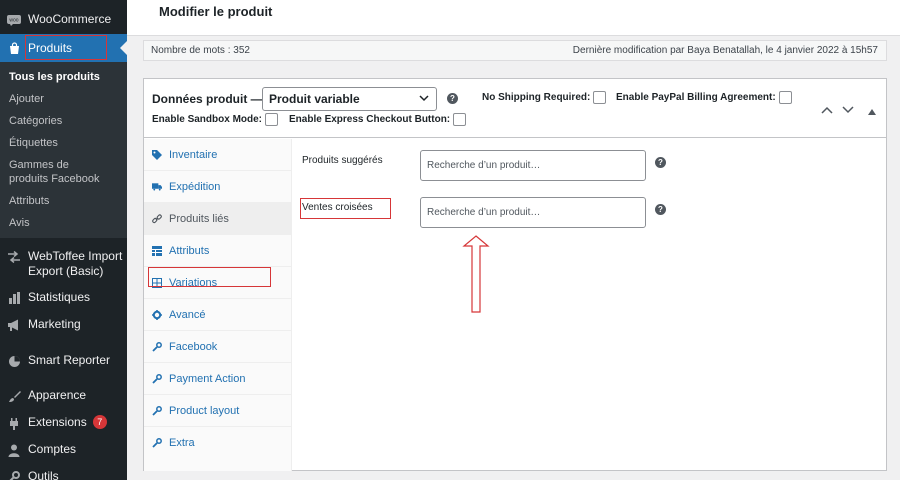  What do you see at coordinates (54, 324) in the screenshot?
I see `menu-marketing-label: Marketing` at bounding box center [54, 324].